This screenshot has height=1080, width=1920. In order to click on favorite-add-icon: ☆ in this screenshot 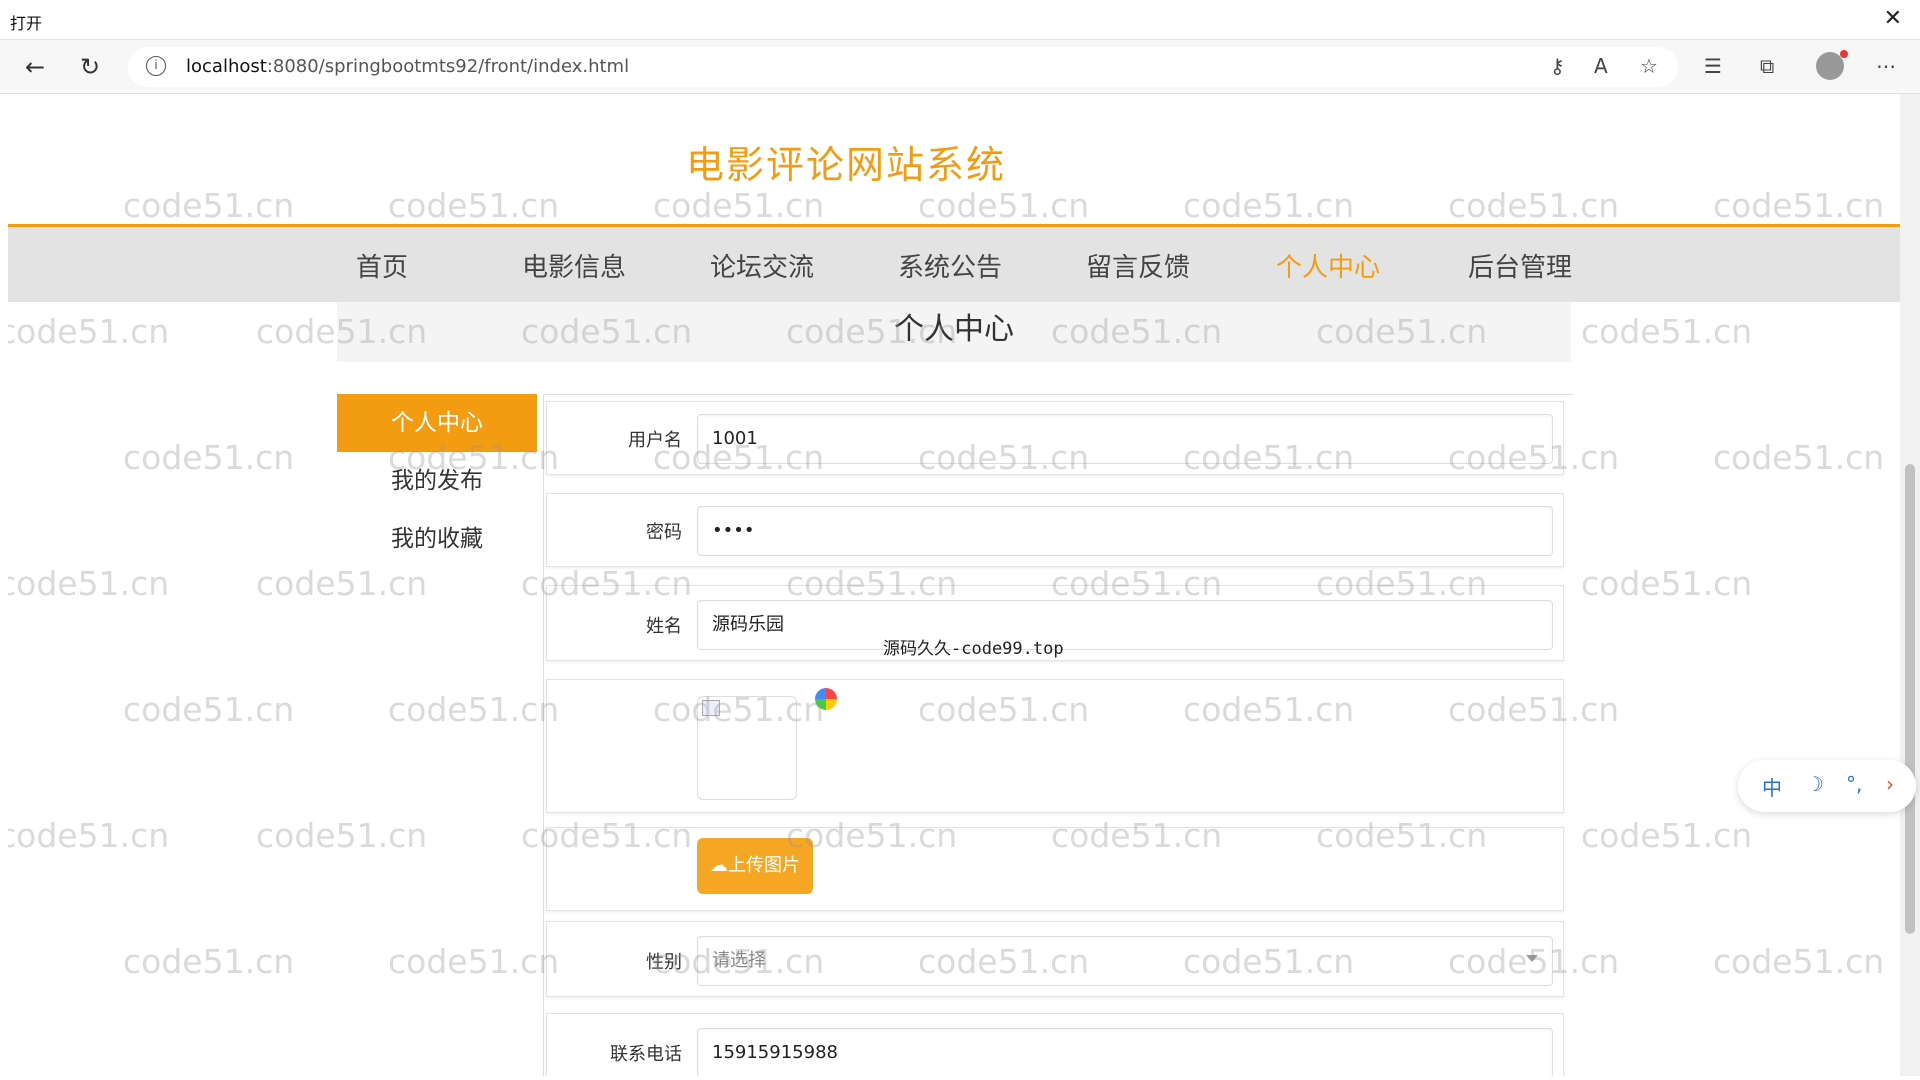, I will do `click(1649, 66)`.